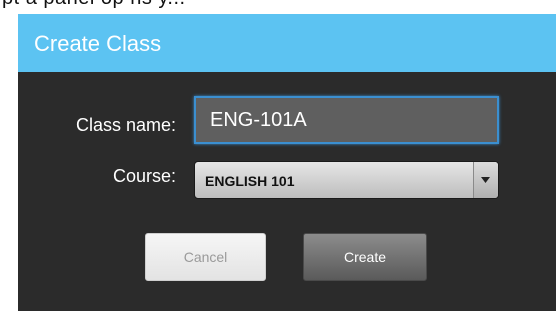 The image size is (556, 311). Describe the element at coordinates (346, 120) in the screenshot. I see `class-name-input` at that location.